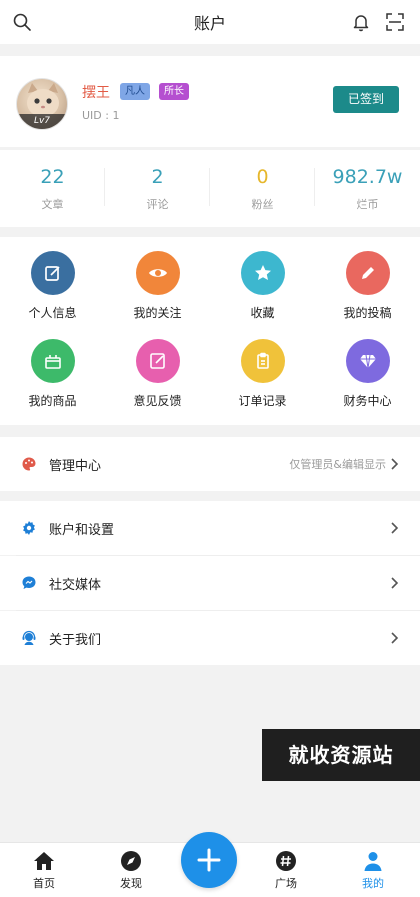 The height and width of the screenshot is (897, 420). I want to click on rank-badge: 凡人, so click(135, 91).